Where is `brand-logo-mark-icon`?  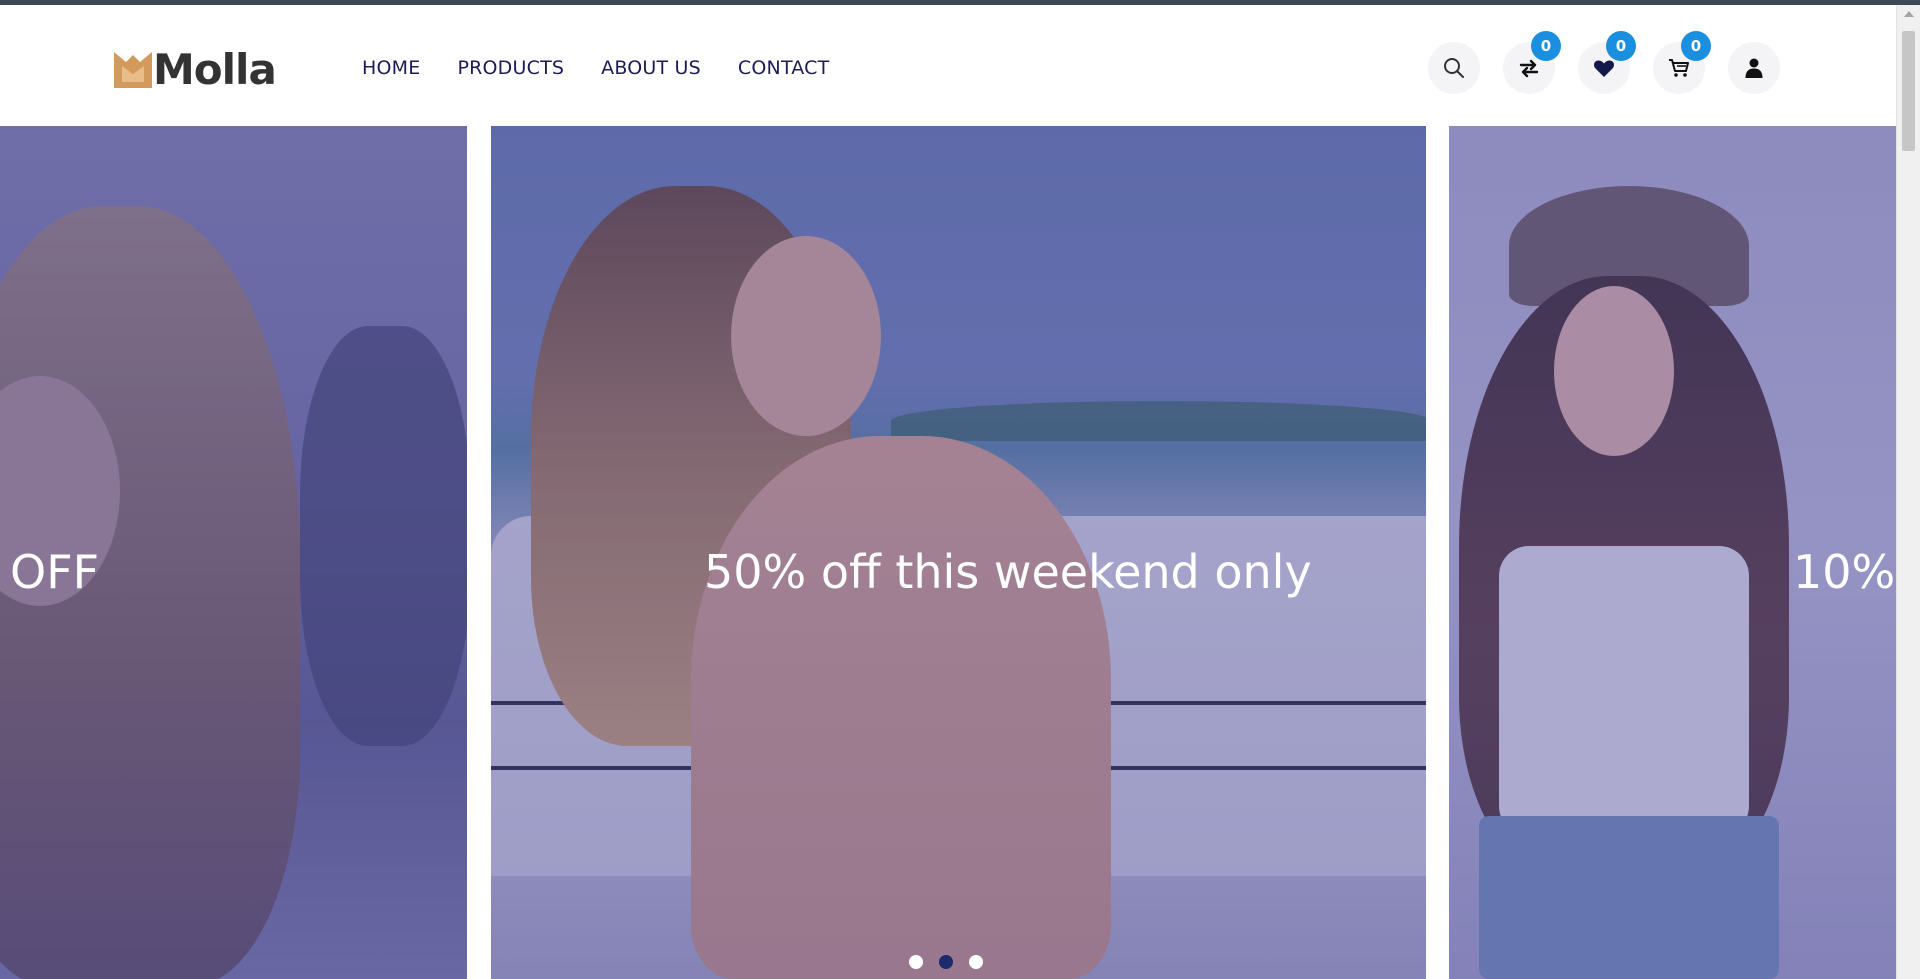
brand-logo-mark-icon is located at coordinates (133, 70).